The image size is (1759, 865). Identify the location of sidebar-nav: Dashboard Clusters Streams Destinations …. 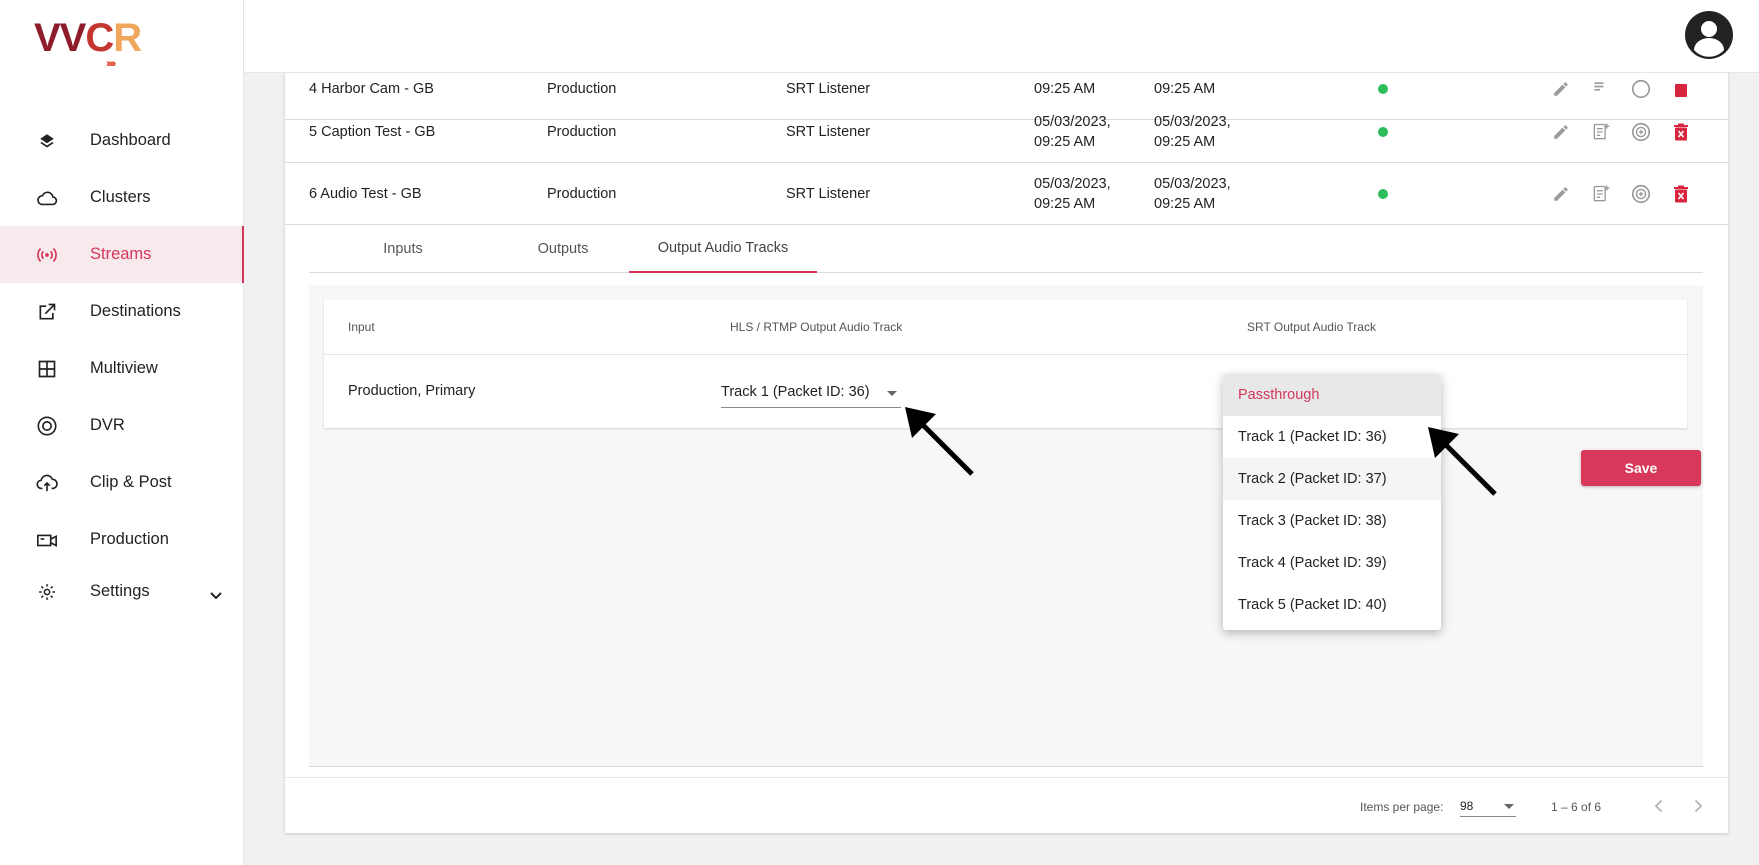
(122, 363).